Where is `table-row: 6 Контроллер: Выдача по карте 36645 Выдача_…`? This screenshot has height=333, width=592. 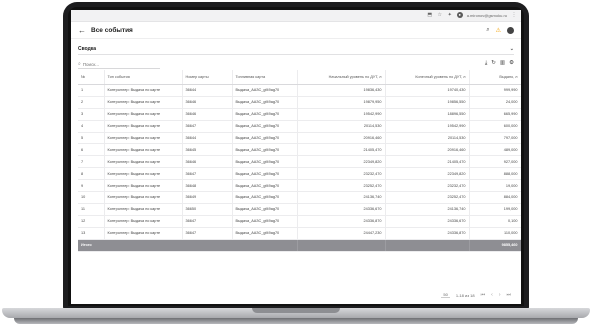 table-row: 6 Контроллер: Выдача по карте 36645 Выдача_… is located at coordinates (299, 150).